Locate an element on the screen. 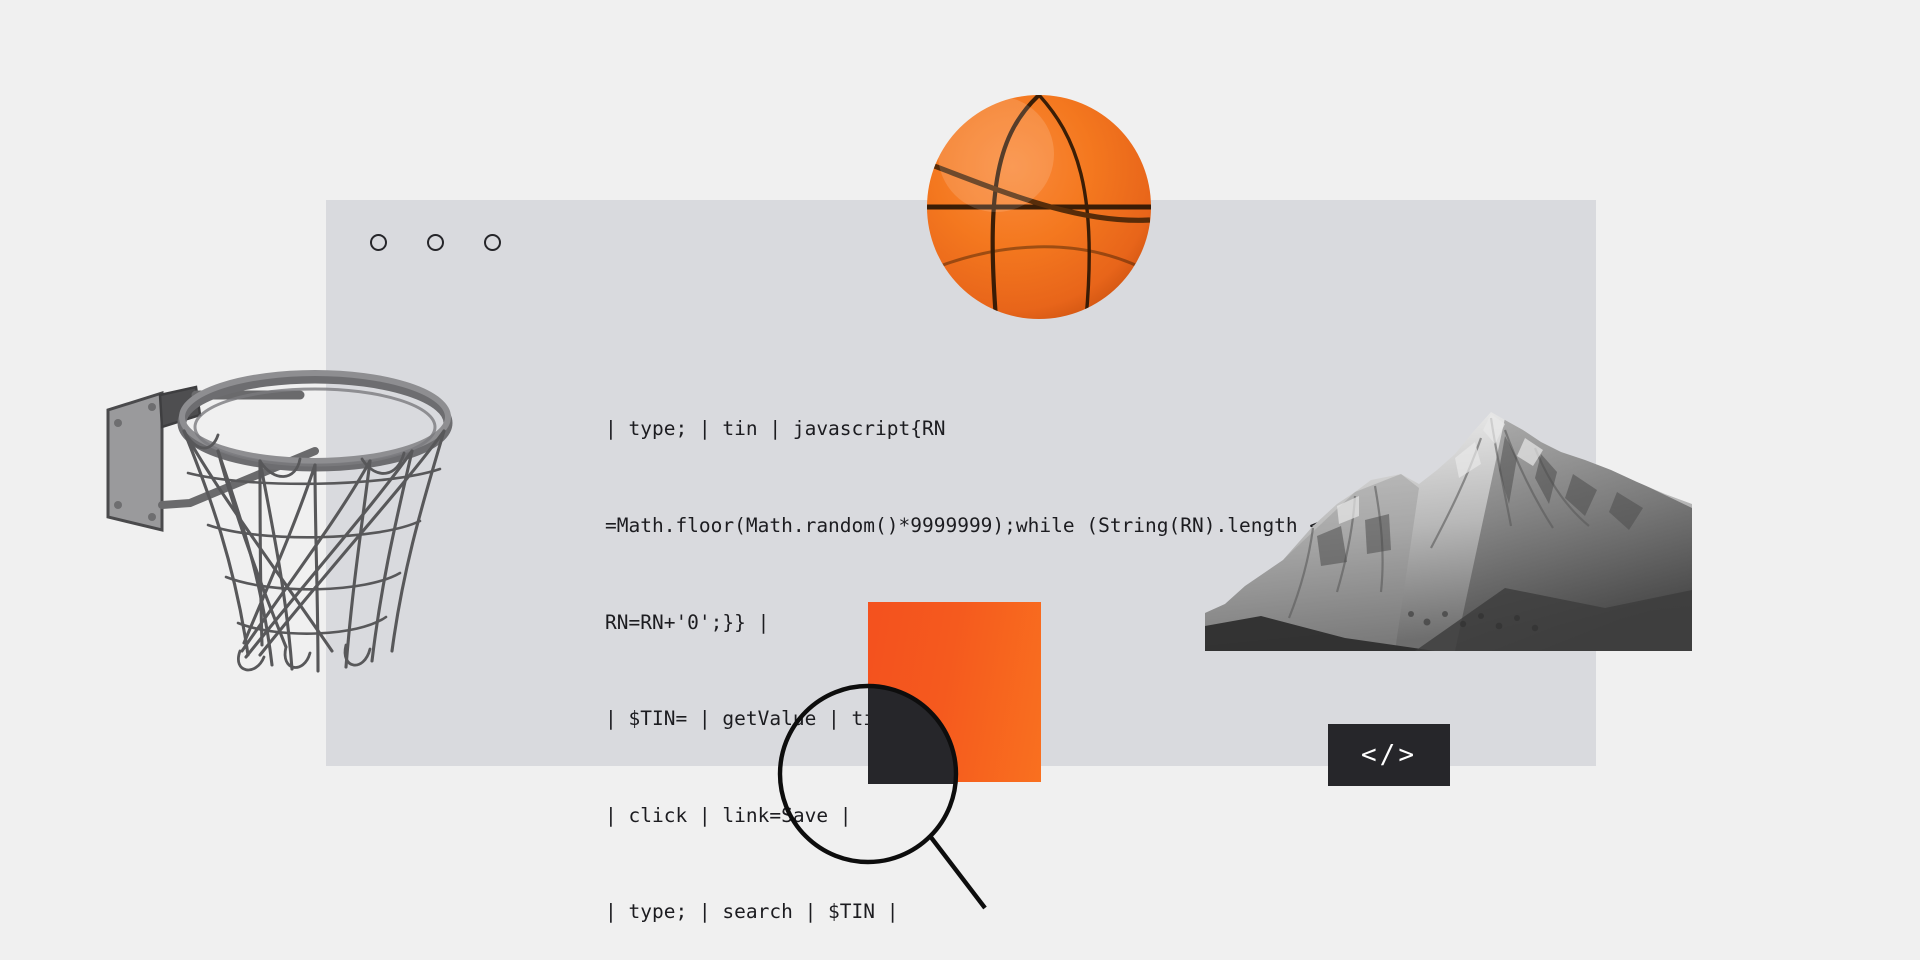 Image resolution: width=1920 pixels, height=960 pixels. code-line: | click | link=Save | is located at coordinates (728, 815).